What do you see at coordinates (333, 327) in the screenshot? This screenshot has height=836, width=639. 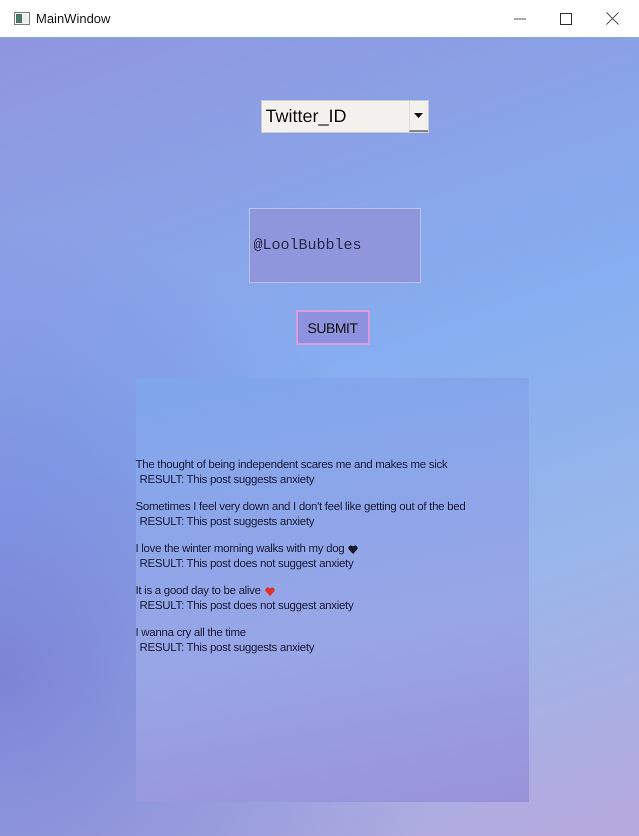 I see `submit-button: SUBMIT` at bounding box center [333, 327].